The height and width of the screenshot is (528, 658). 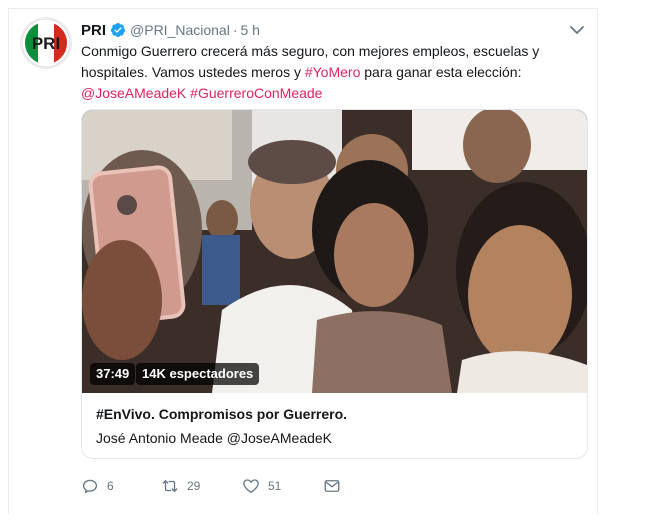 I want to click on like-icon, so click(x=251, y=486).